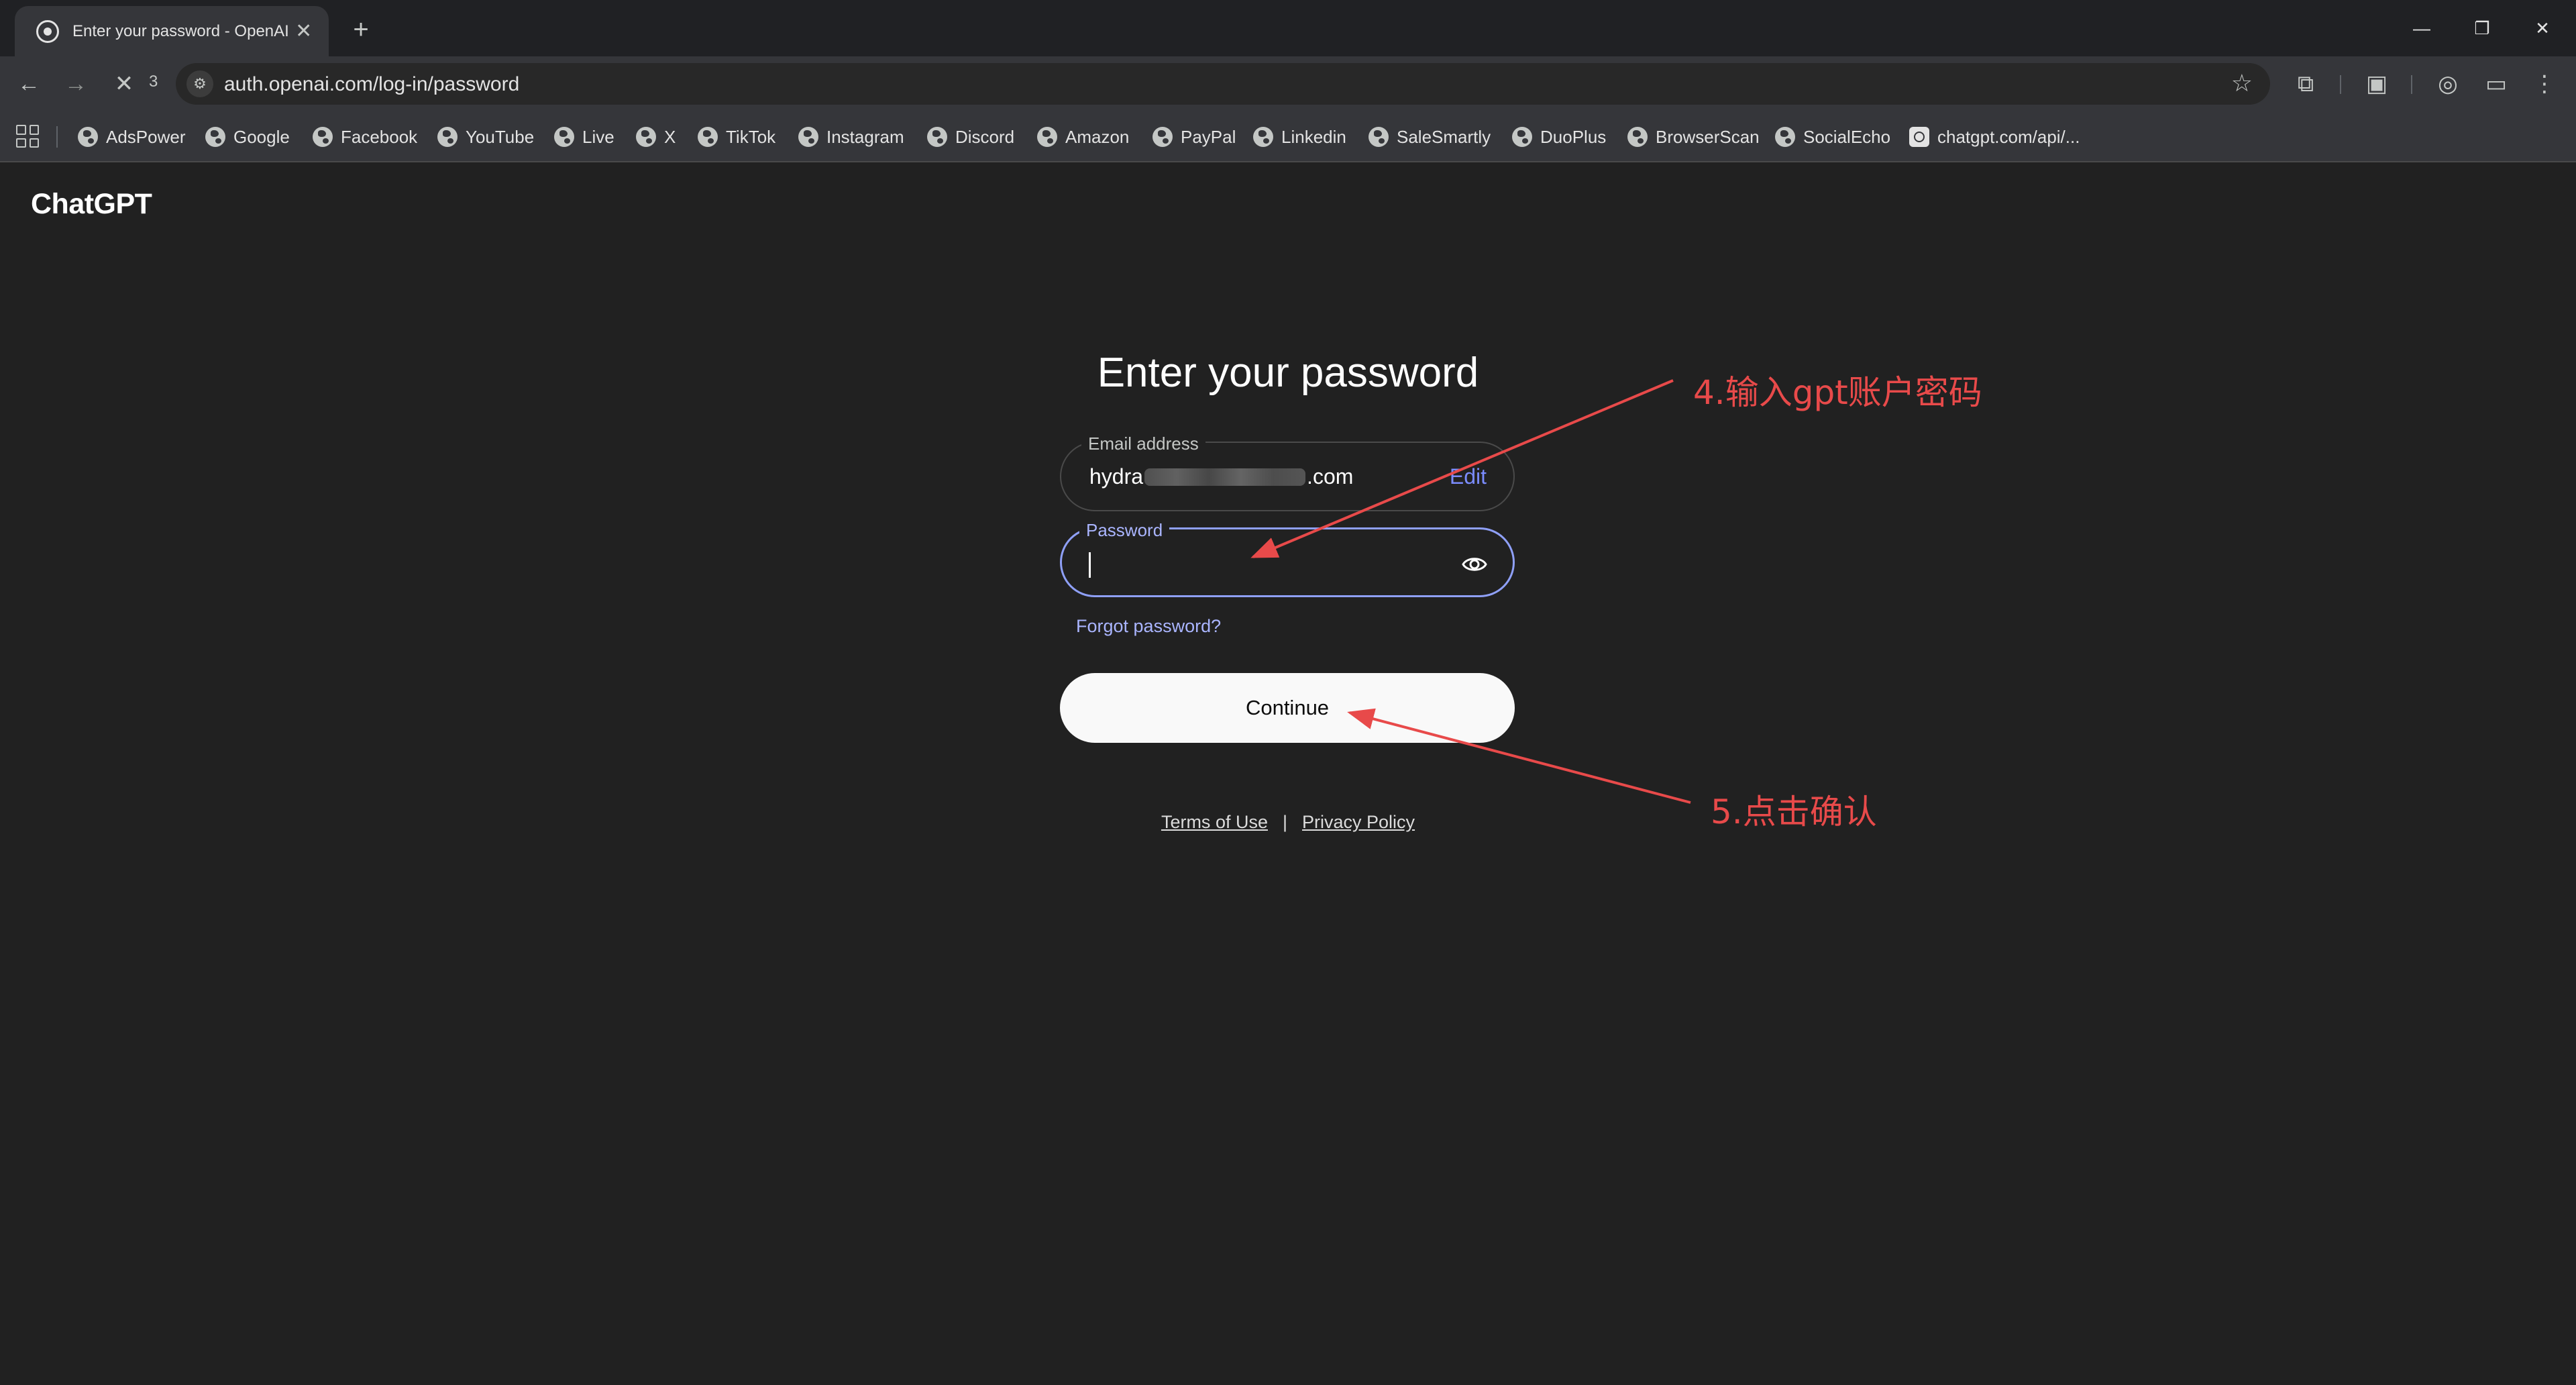  What do you see at coordinates (1124, 530) in the screenshot?
I see `password-label: Password` at bounding box center [1124, 530].